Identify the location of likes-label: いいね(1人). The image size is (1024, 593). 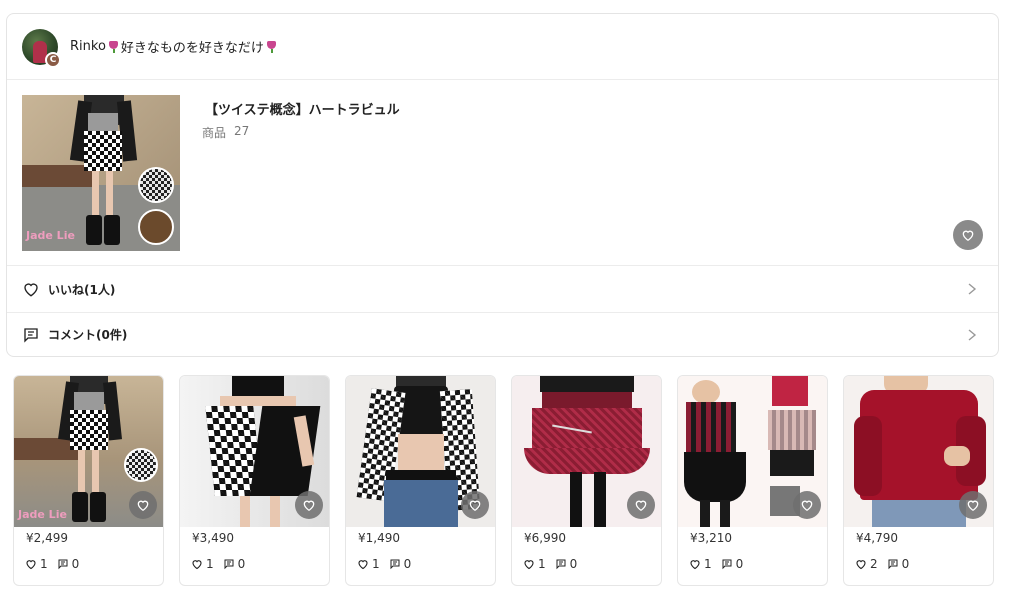
(82, 289).